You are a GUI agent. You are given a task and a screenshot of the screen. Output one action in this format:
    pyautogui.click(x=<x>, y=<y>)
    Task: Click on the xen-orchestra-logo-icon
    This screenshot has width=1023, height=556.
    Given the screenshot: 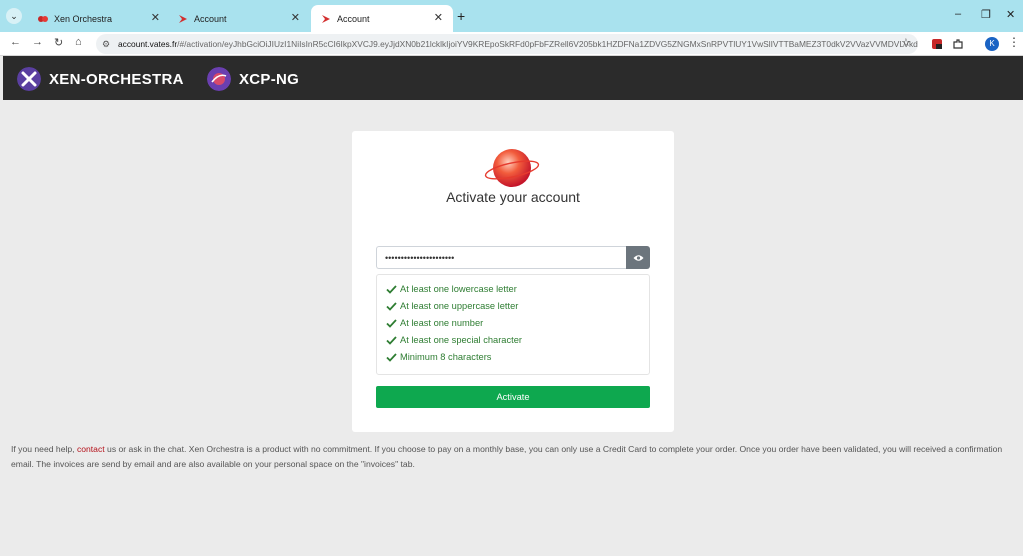 What is the action you would take?
    pyautogui.click(x=29, y=79)
    